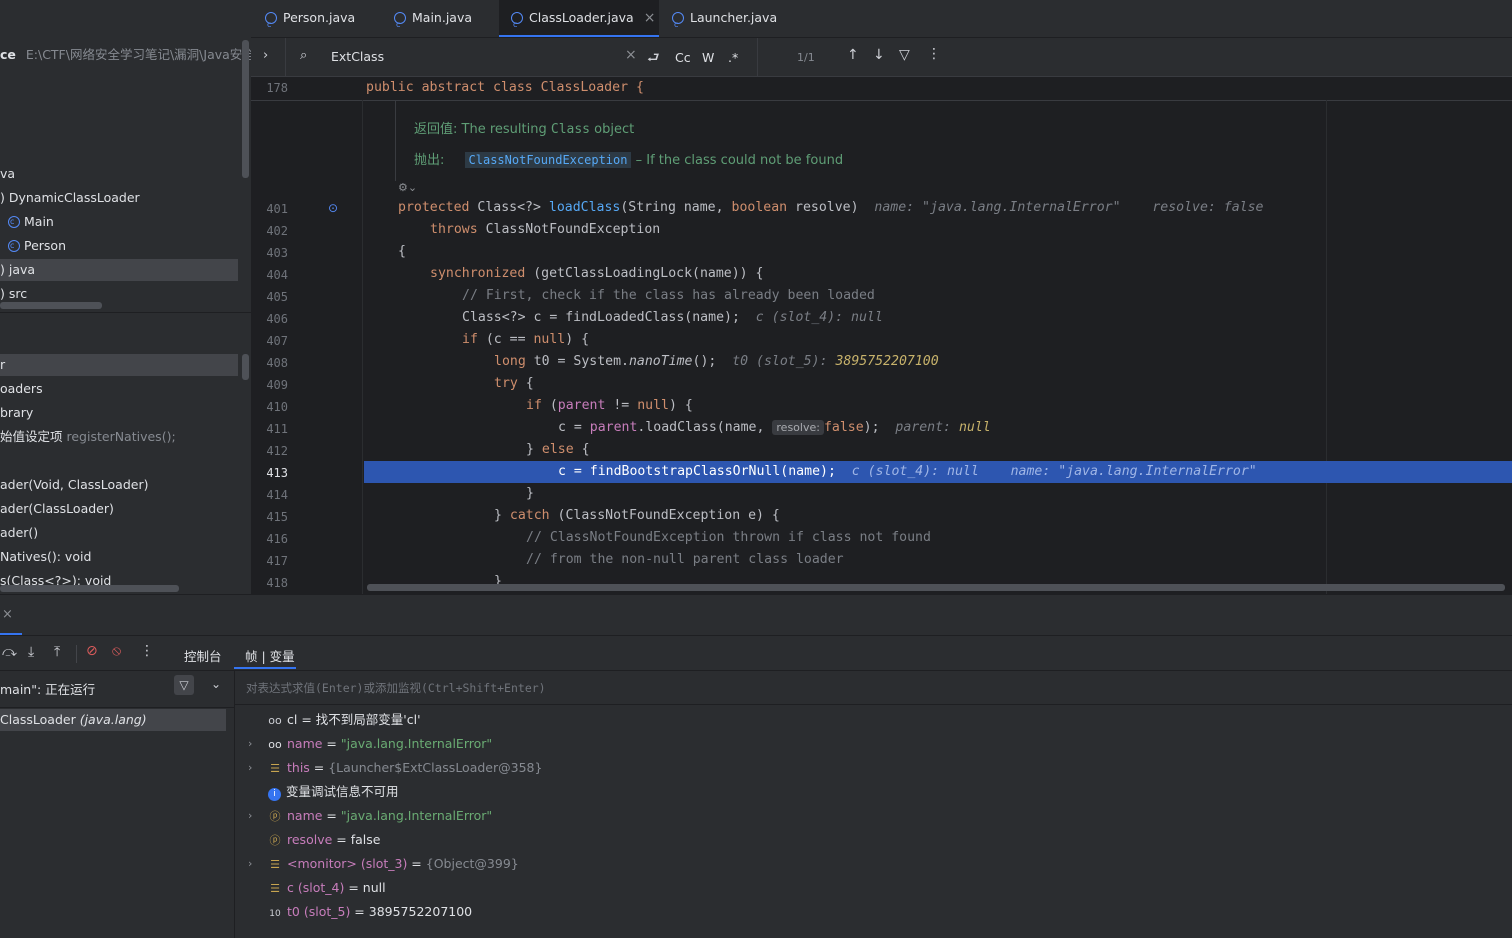  I want to click on tab-person-java: Person.java, so click(325, 21).